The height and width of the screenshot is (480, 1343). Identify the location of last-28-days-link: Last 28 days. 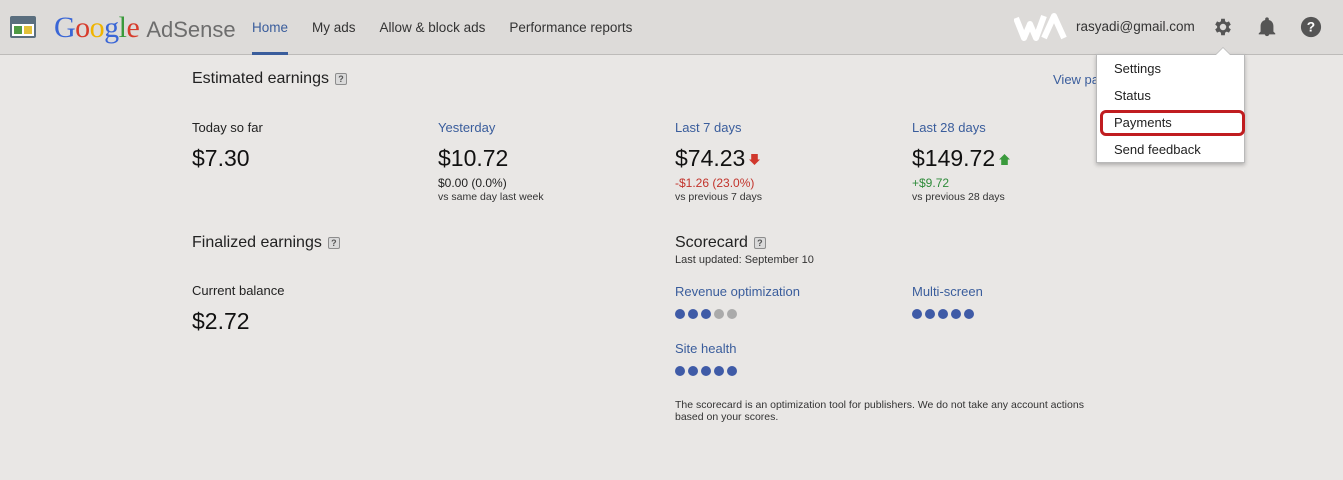
(949, 127).